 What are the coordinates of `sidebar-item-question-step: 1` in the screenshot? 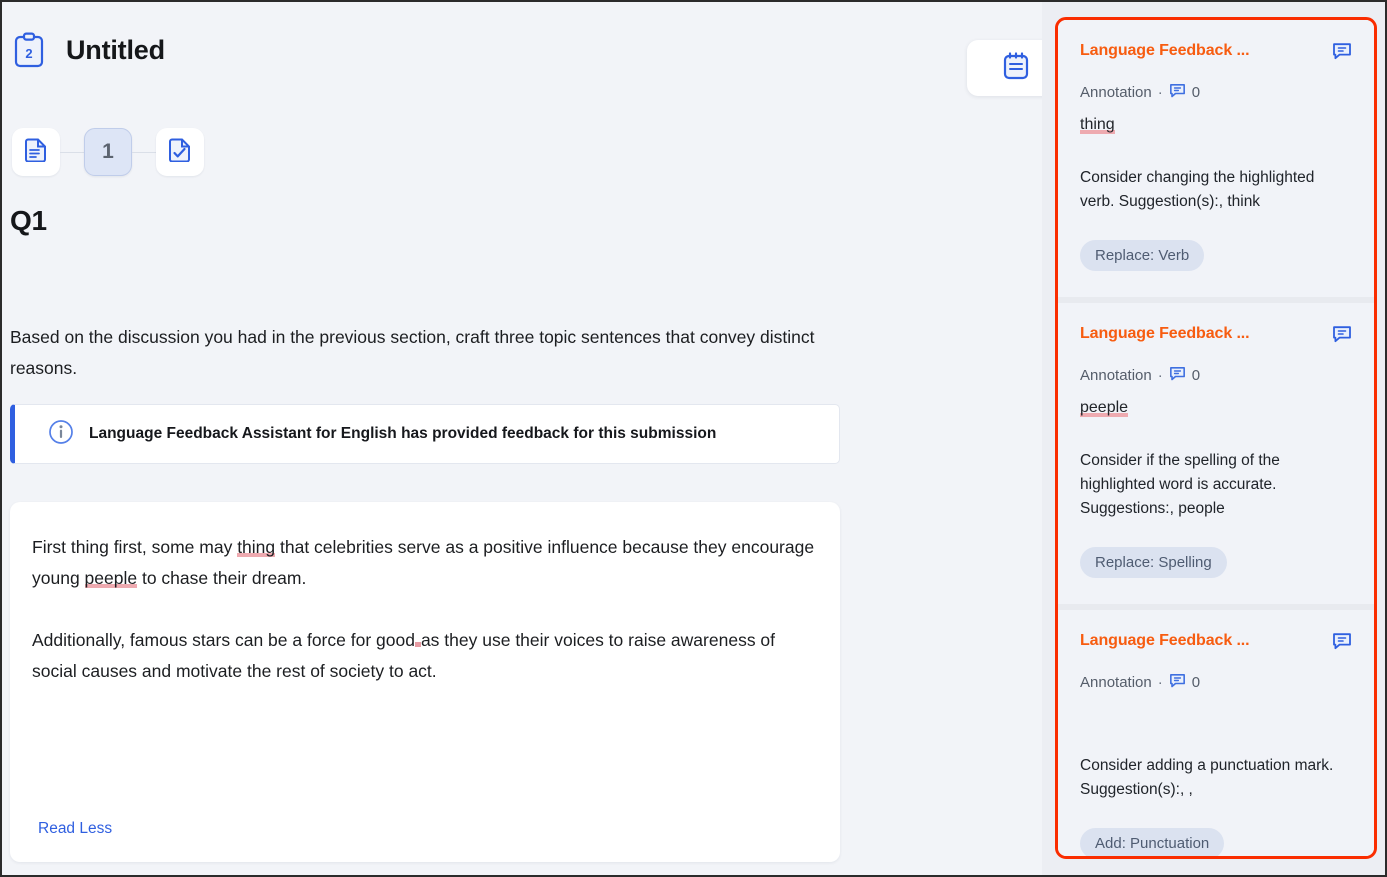 It's located at (108, 152).